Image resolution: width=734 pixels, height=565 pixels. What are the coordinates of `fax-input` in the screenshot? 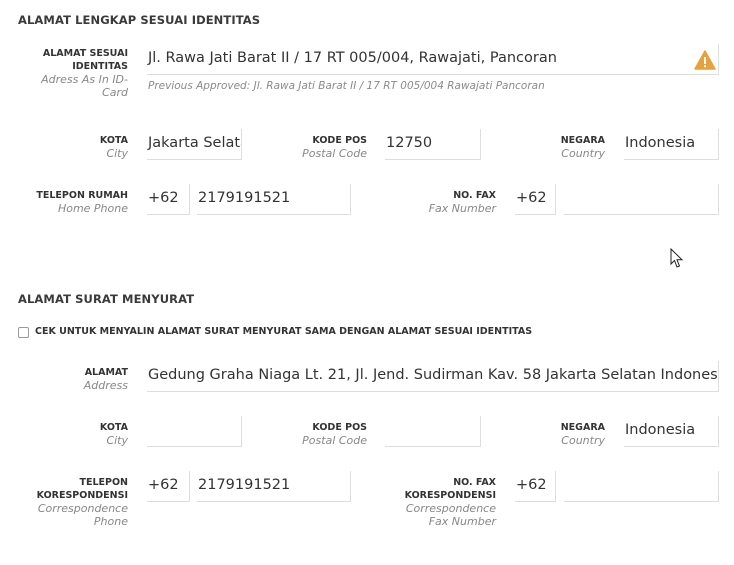 It's located at (641, 199).